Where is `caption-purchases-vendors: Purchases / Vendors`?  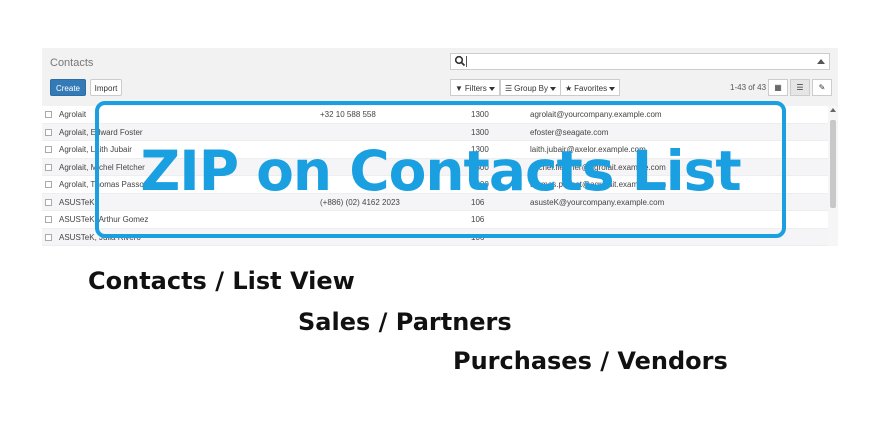 caption-purchases-vendors: Purchases / Vendors is located at coordinates (590, 361).